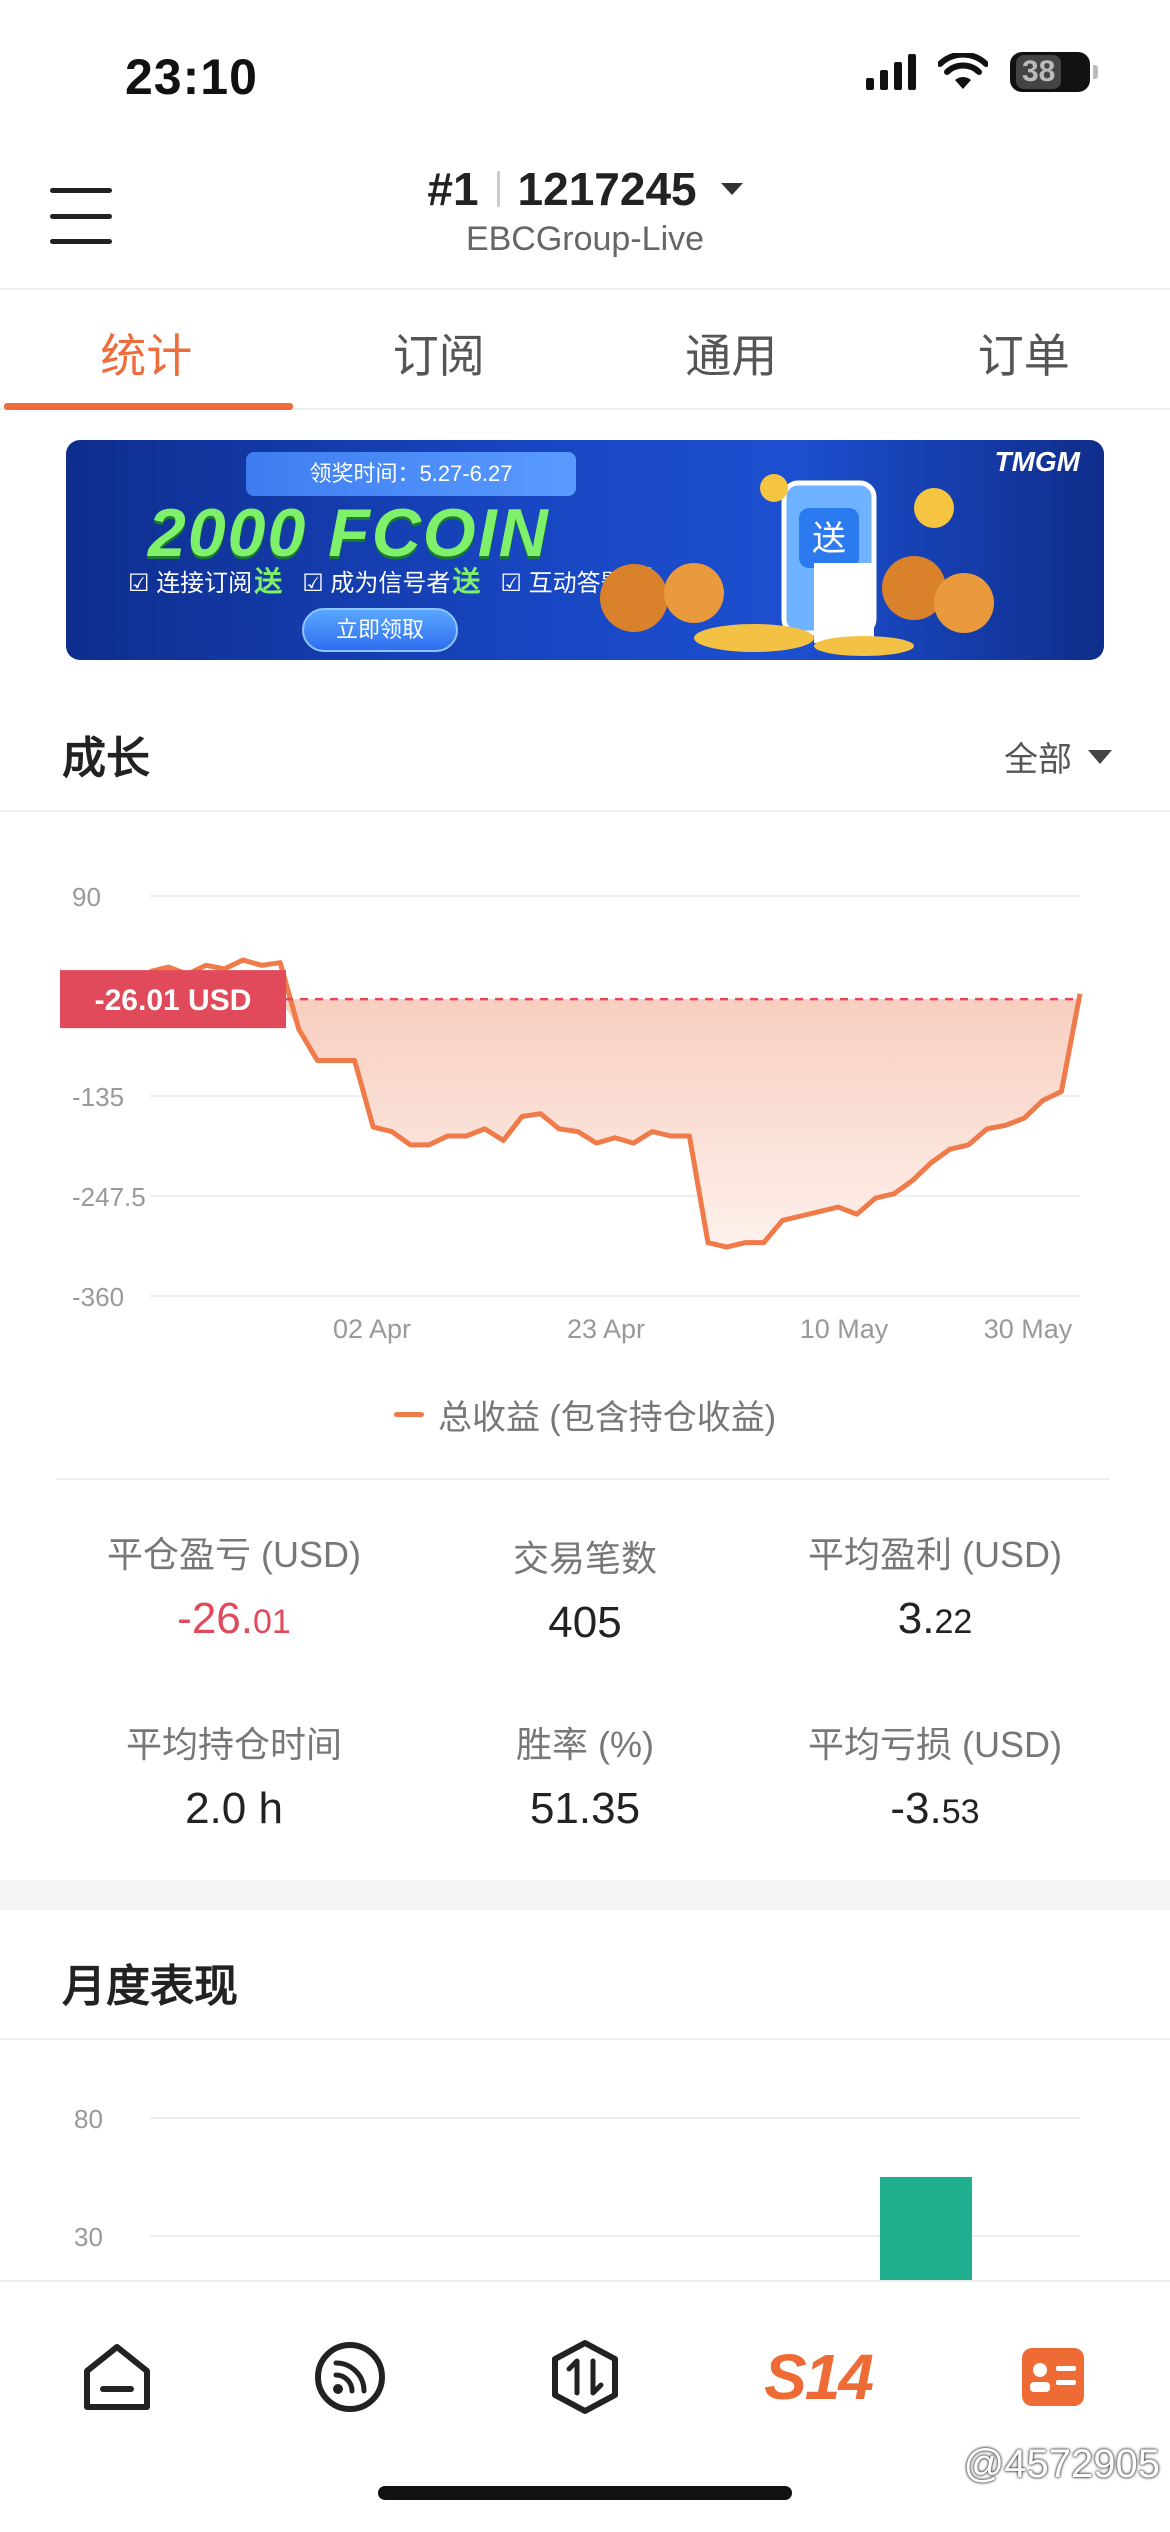  What do you see at coordinates (191, 77) in the screenshot?
I see `status-time: 23:10` at bounding box center [191, 77].